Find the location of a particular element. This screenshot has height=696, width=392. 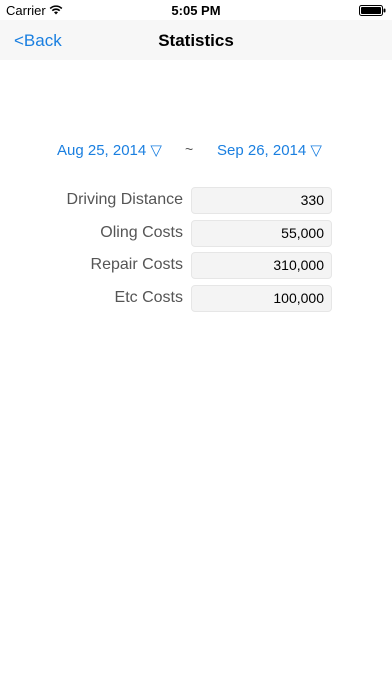

status-bar: Carrier 5:05 PM is located at coordinates (196, 11).